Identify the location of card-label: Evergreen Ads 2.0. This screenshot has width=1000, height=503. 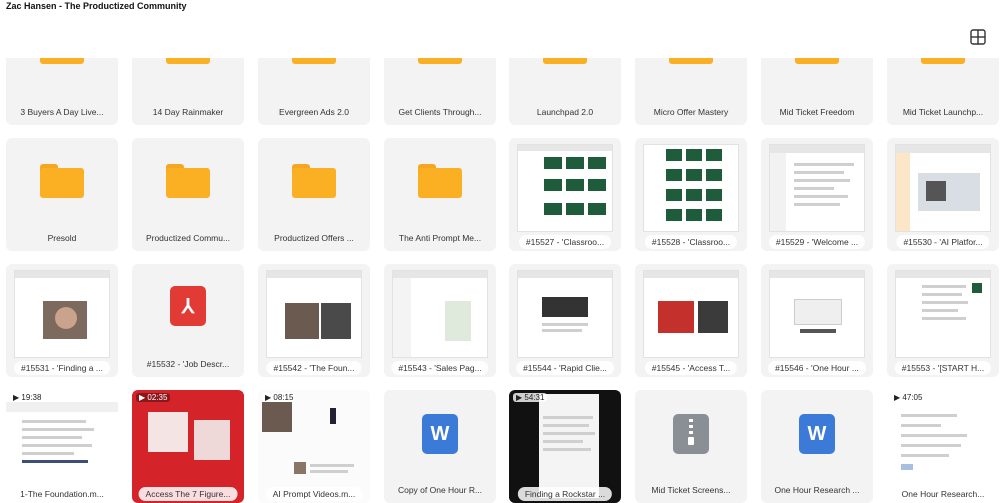
(314, 112).